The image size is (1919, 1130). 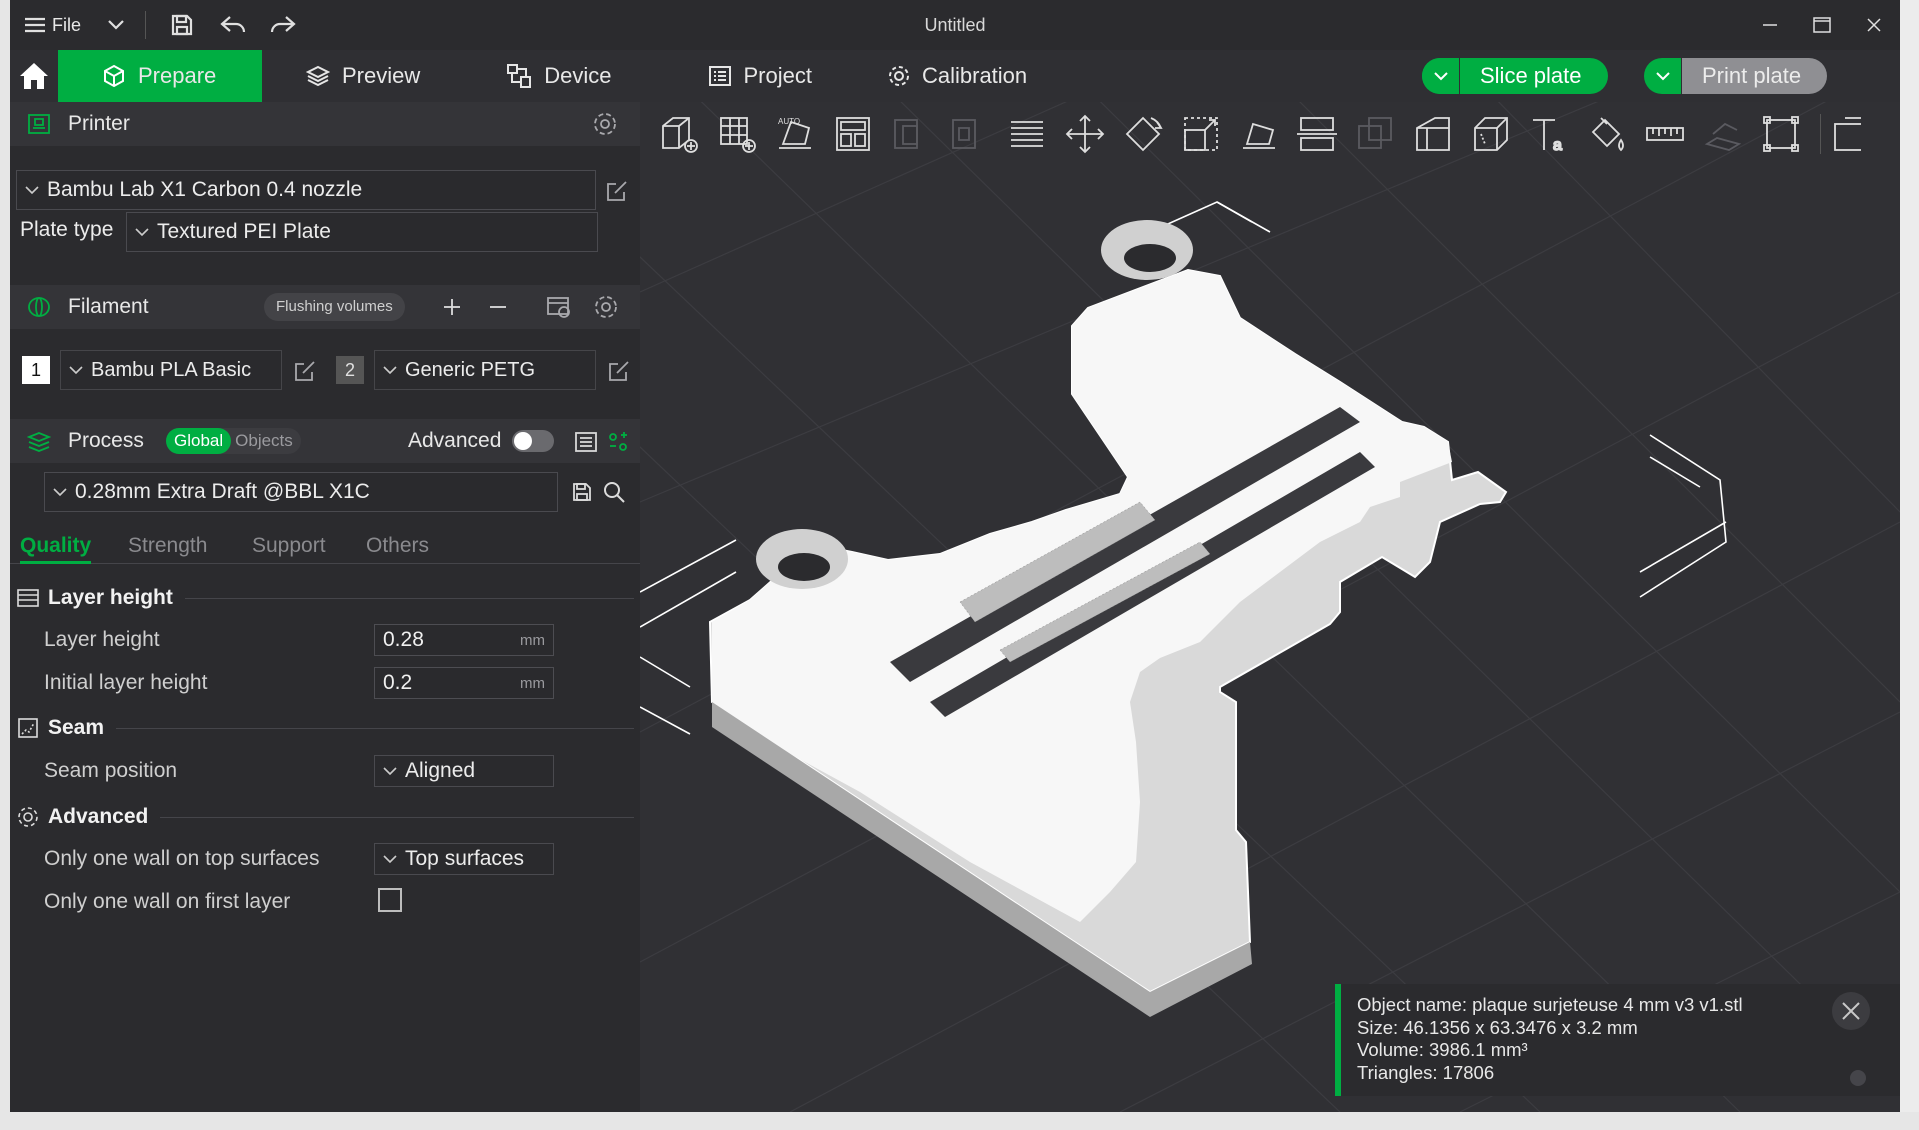 What do you see at coordinates (167, 546) in the screenshot?
I see `tab-strength: Strength` at bounding box center [167, 546].